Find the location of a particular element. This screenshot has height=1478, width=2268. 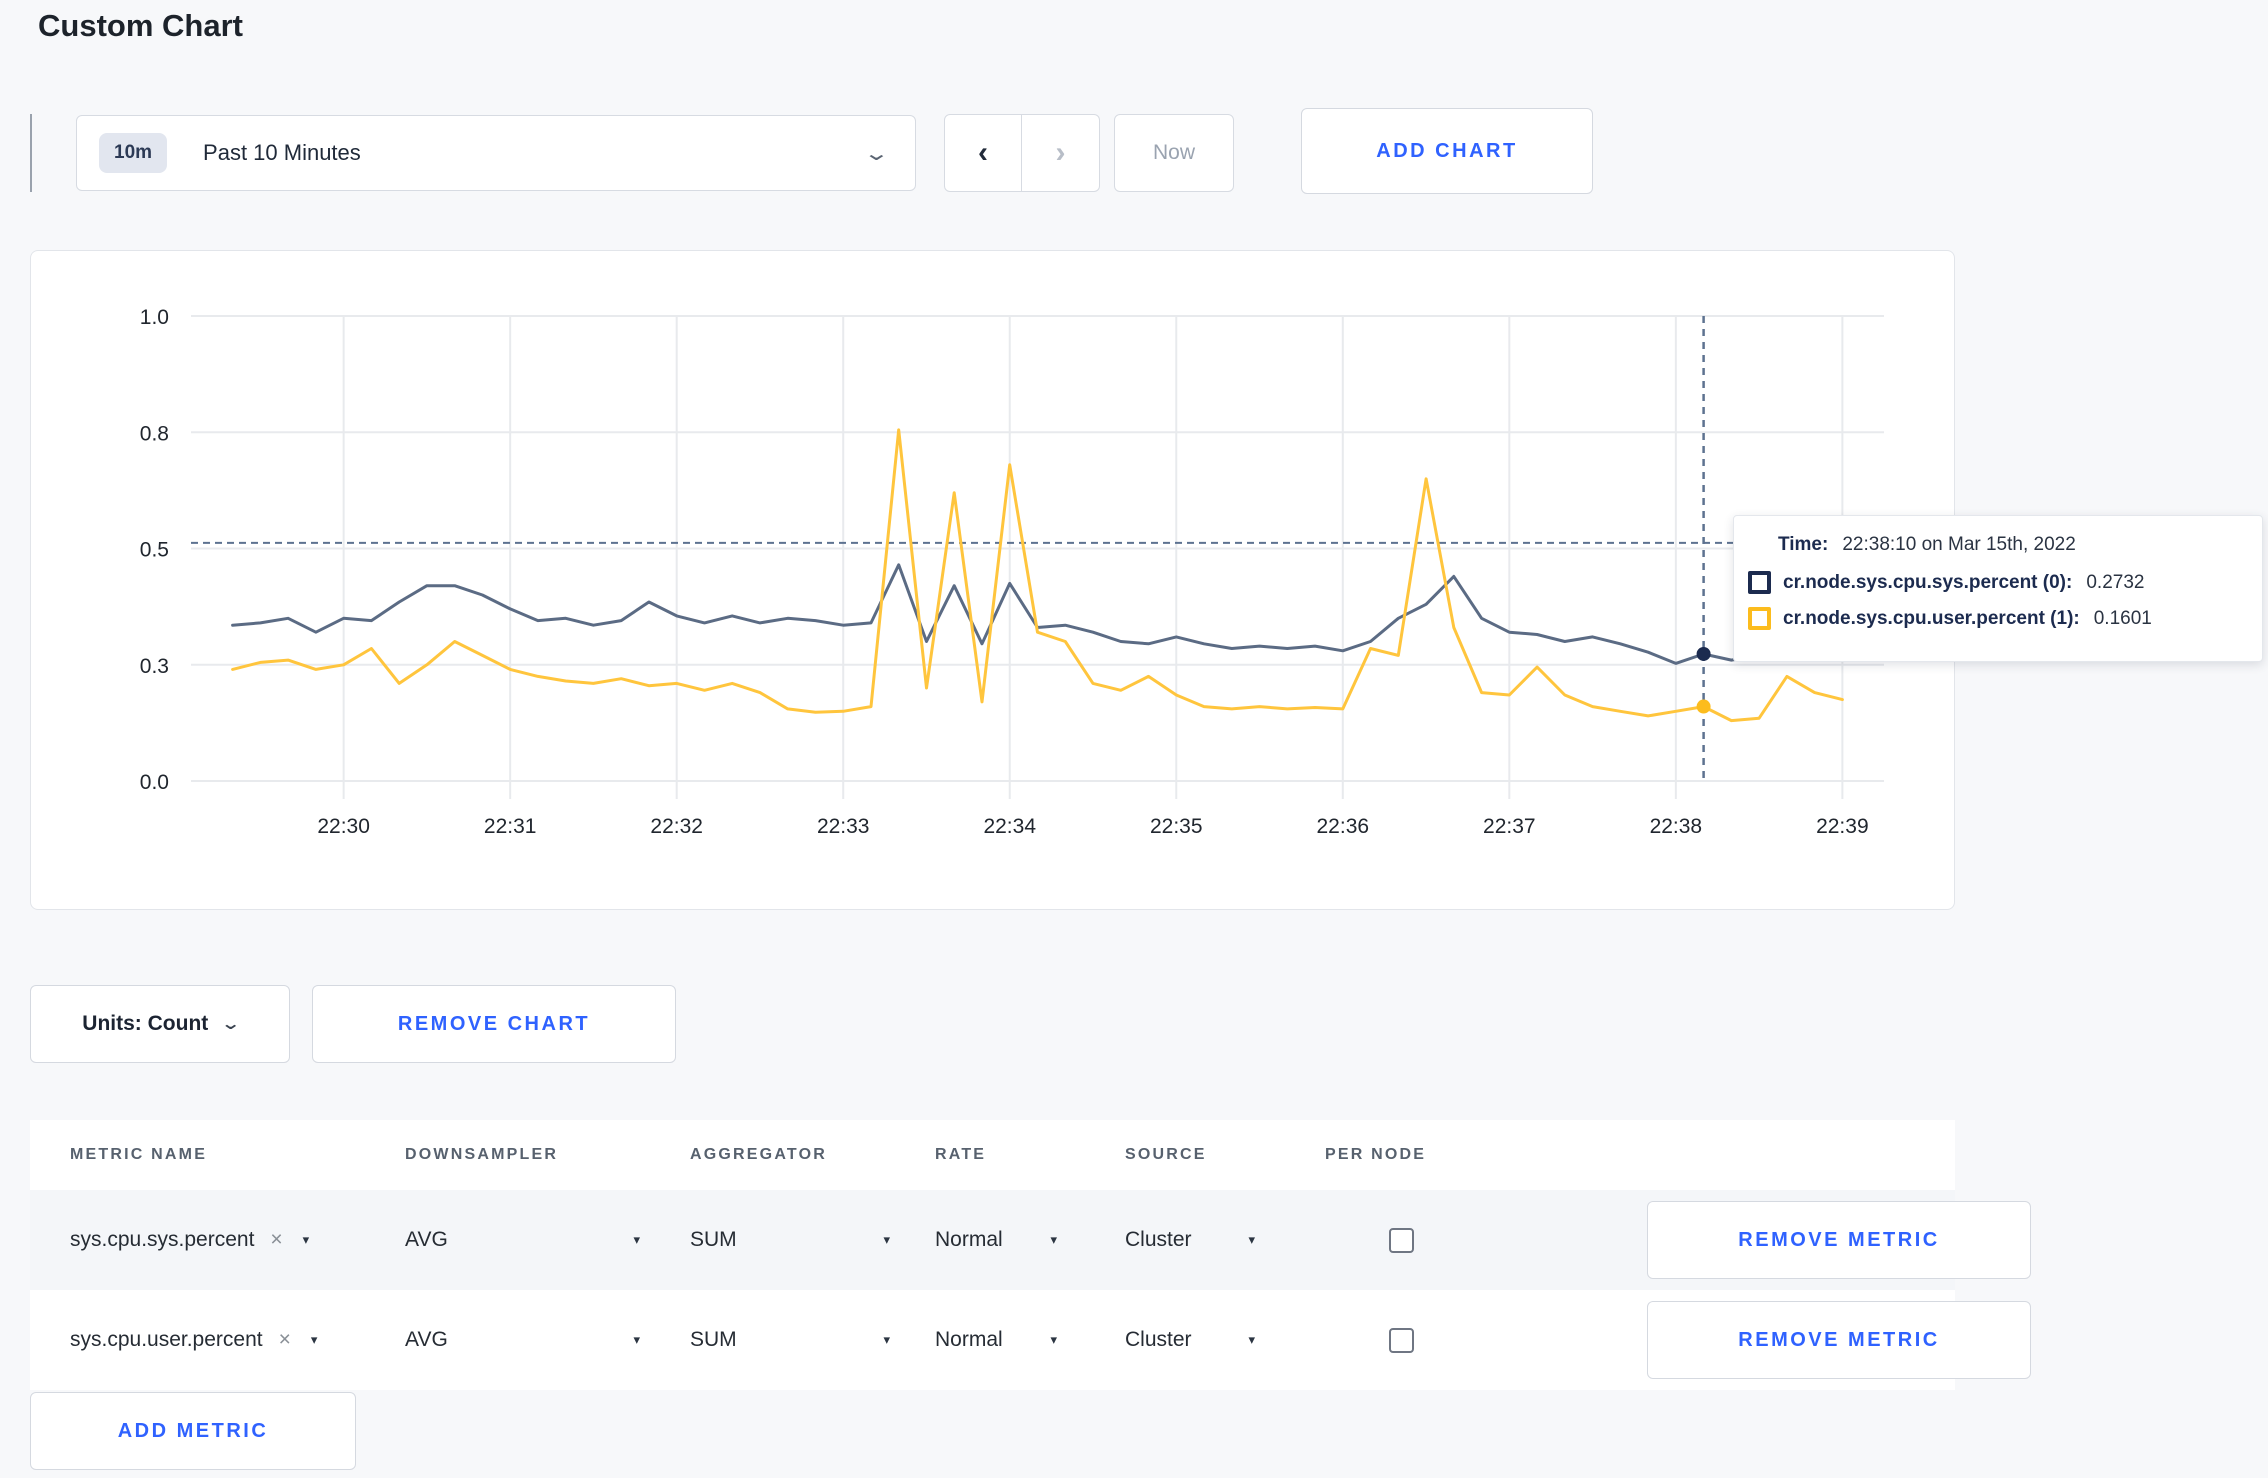

col-header-downsampler: DOWNSAMPLER is located at coordinates (482, 1154).